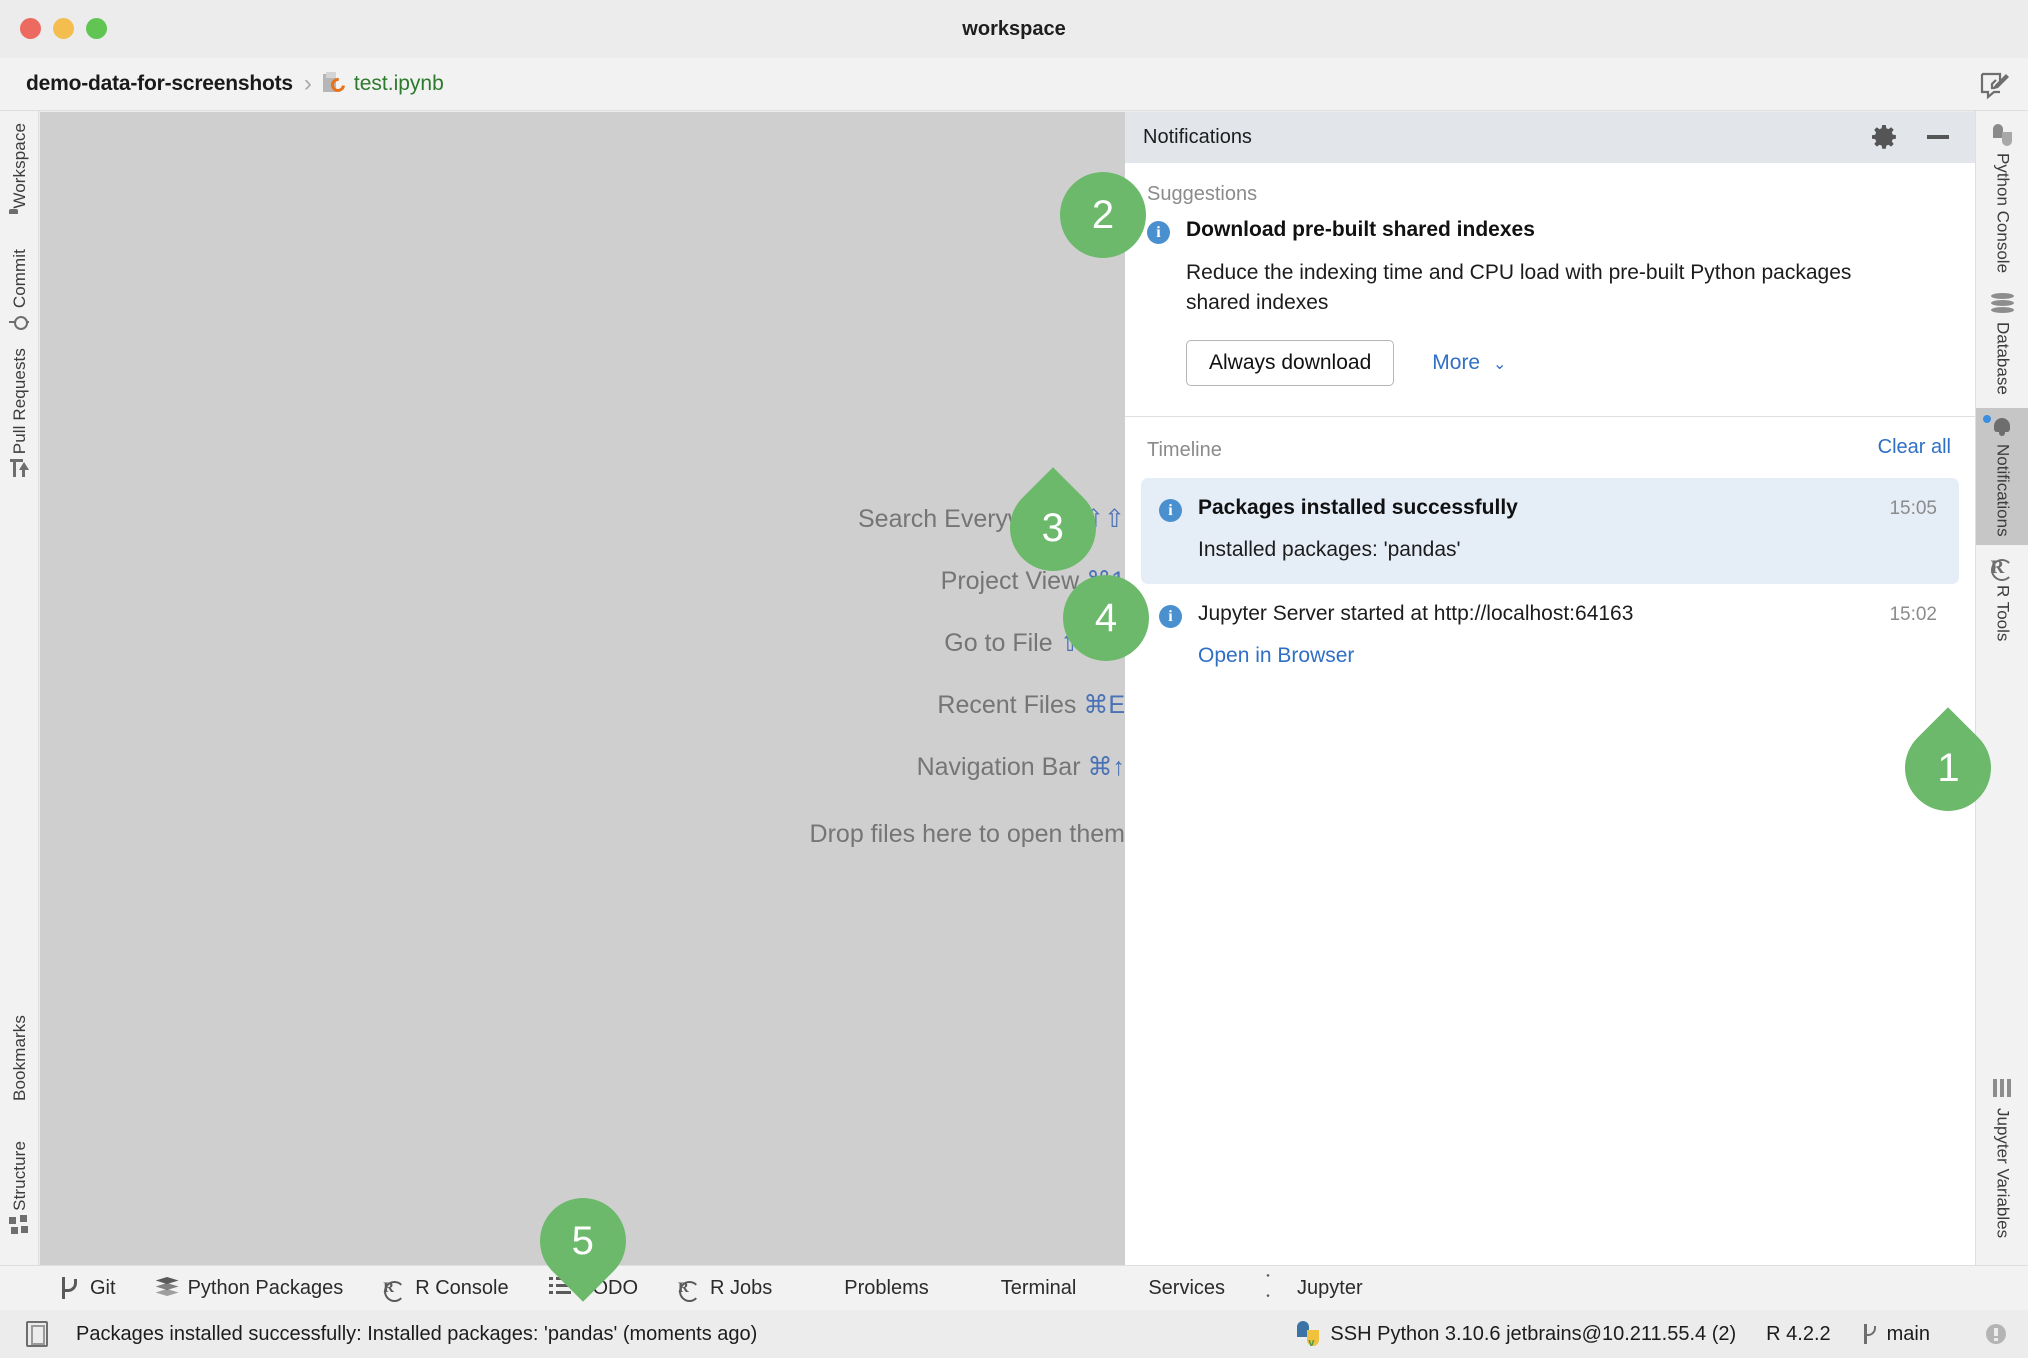  Describe the element at coordinates (19, 412) in the screenshot. I see `sidebar-item-pull-requests: Pull Requests` at that location.